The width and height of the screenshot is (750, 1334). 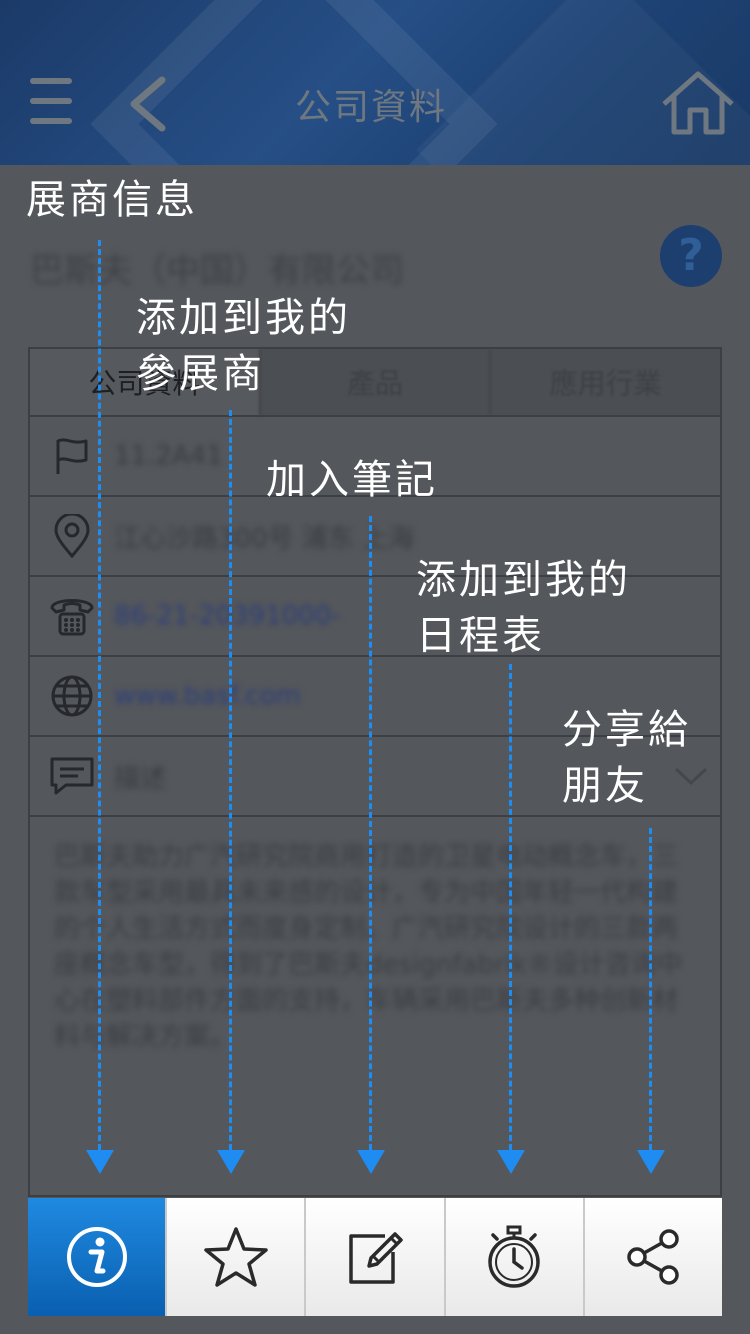 What do you see at coordinates (72, 617) in the screenshot?
I see `telephone-icon` at bounding box center [72, 617].